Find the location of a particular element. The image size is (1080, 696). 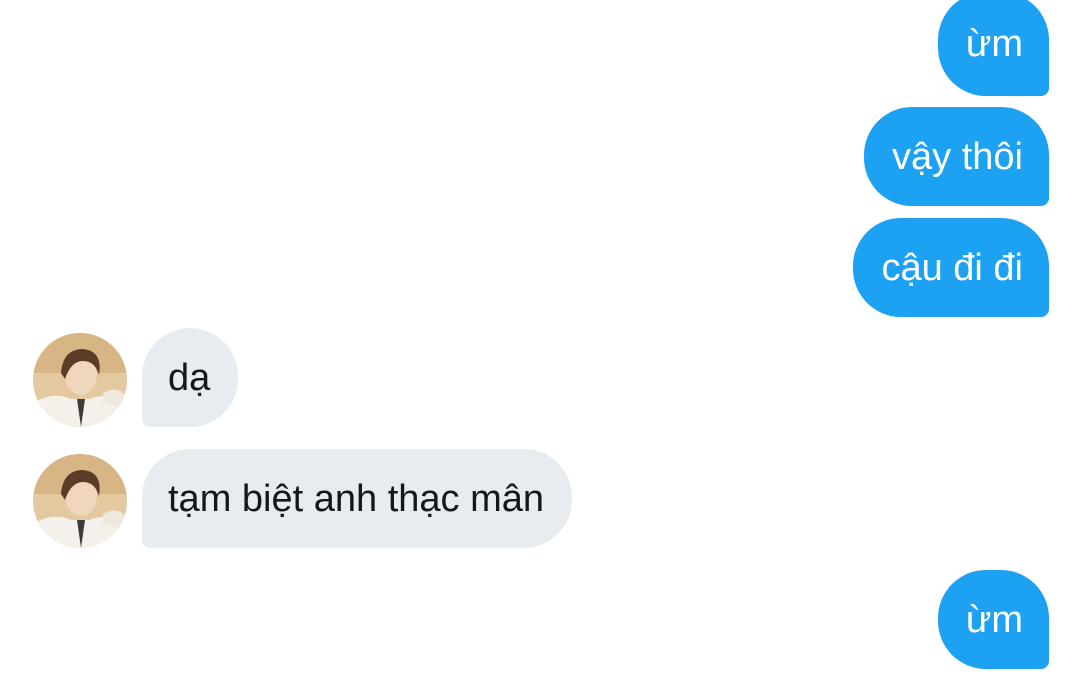

message-bubble-incoming: tạm biệt anh thạc mân is located at coordinates (357, 498).